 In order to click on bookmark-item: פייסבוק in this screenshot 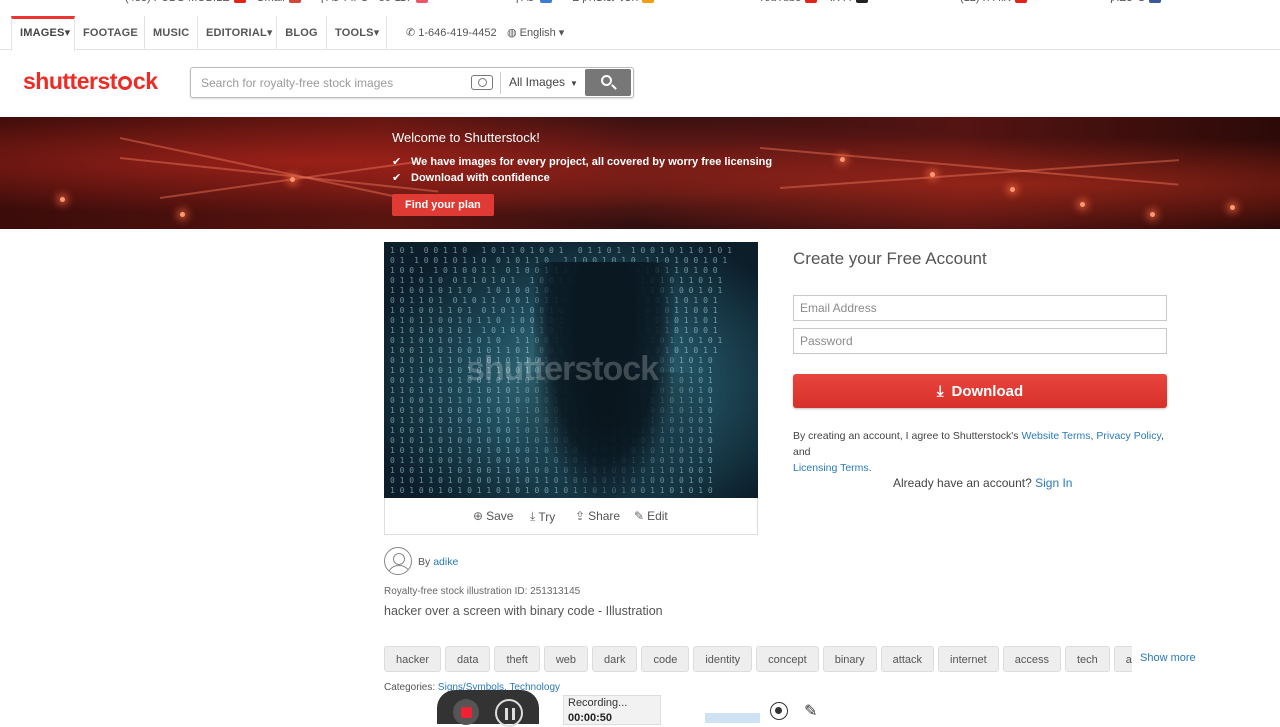, I will do `click(1136, 2)`.